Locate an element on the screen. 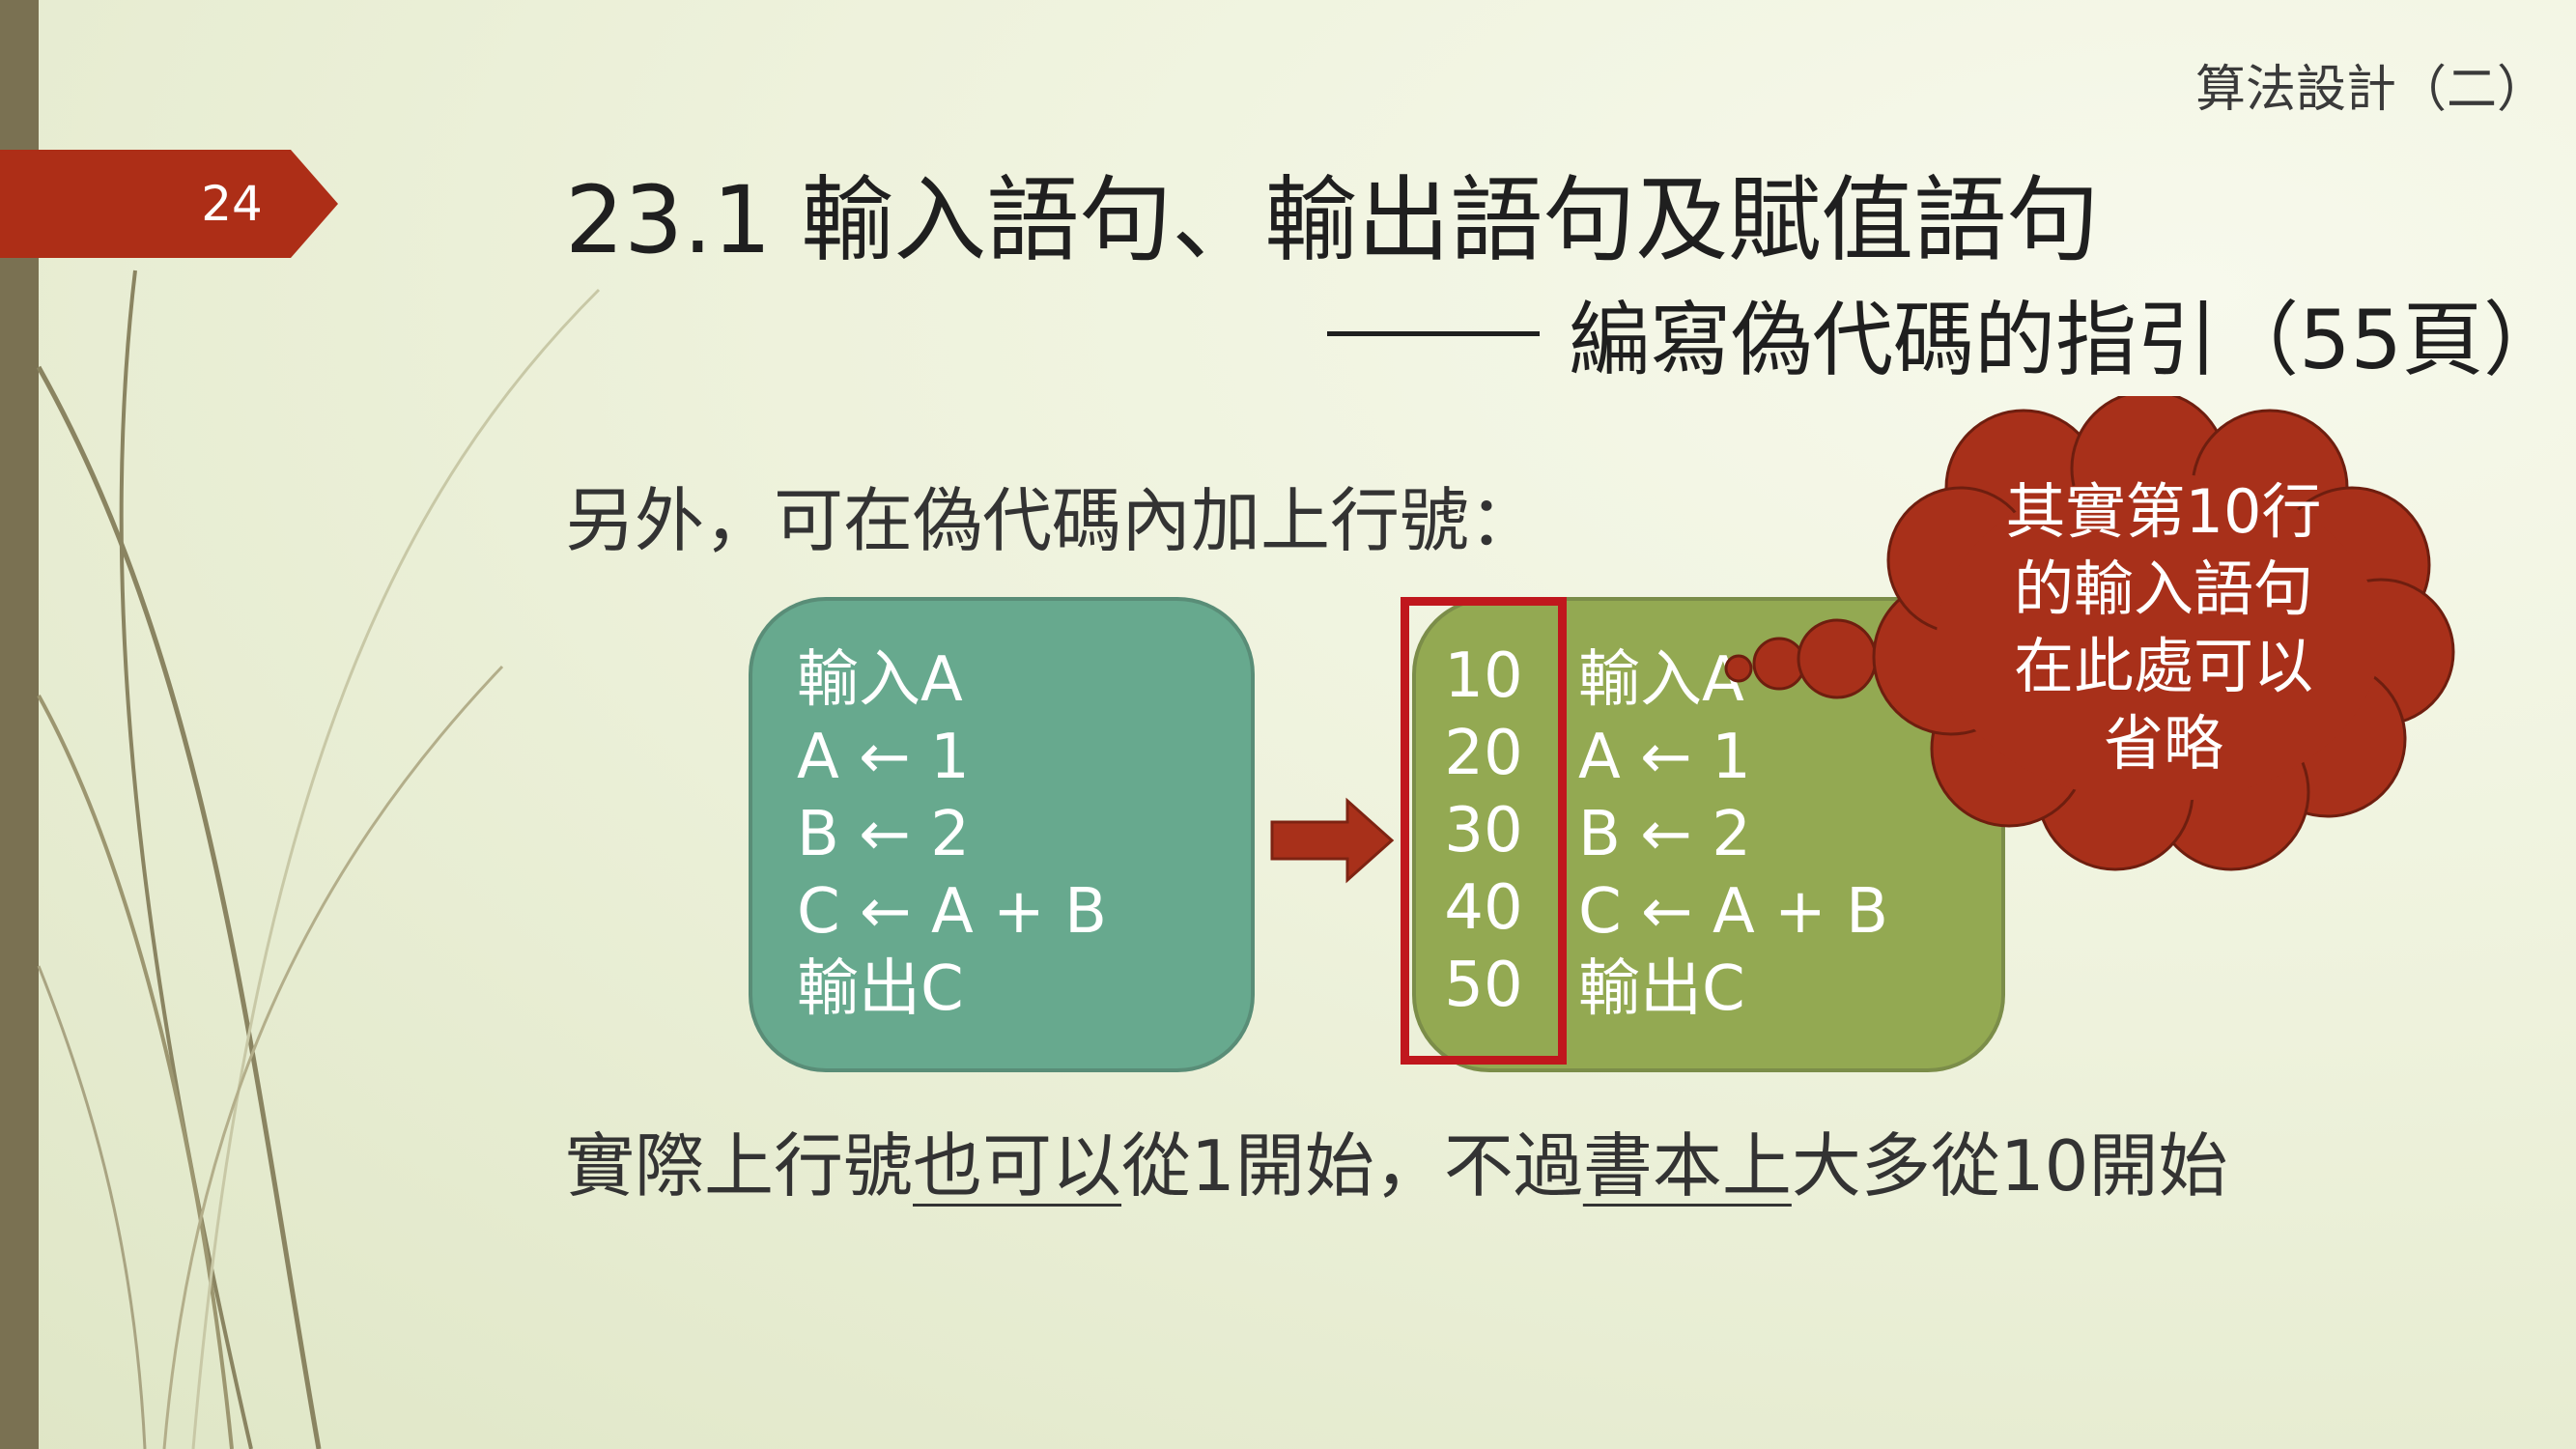 The width and height of the screenshot is (2576, 1449). code-box-plain: 輸入A A ← 1 B ← 2 C ← A + B 輸出C is located at coordinates (1002, 834).